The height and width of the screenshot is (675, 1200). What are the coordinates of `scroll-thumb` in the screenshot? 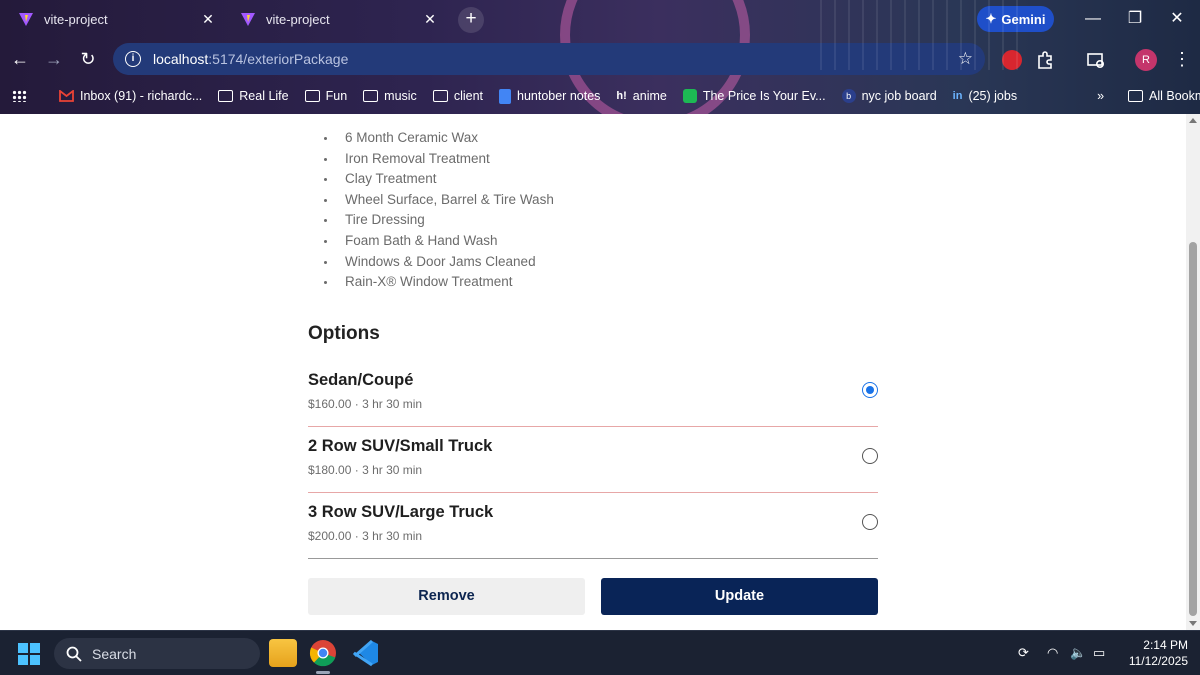 It's located at (1193, 429).